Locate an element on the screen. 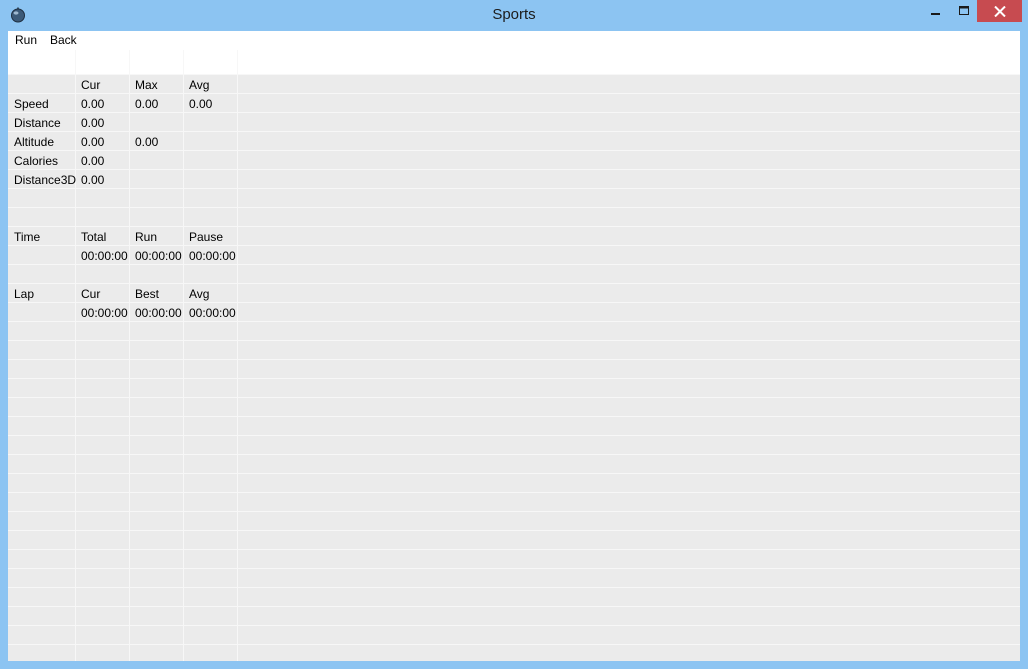 The width and height of the screenshot is (1028, 669). lap-avg-header: Avg is located at coordinates (199, 294).